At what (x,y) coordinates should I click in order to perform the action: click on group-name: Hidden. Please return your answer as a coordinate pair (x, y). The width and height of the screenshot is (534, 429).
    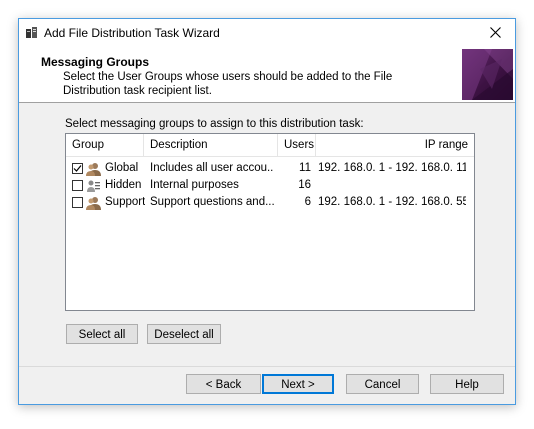
    Looking at the image, I should click on (123, 185).